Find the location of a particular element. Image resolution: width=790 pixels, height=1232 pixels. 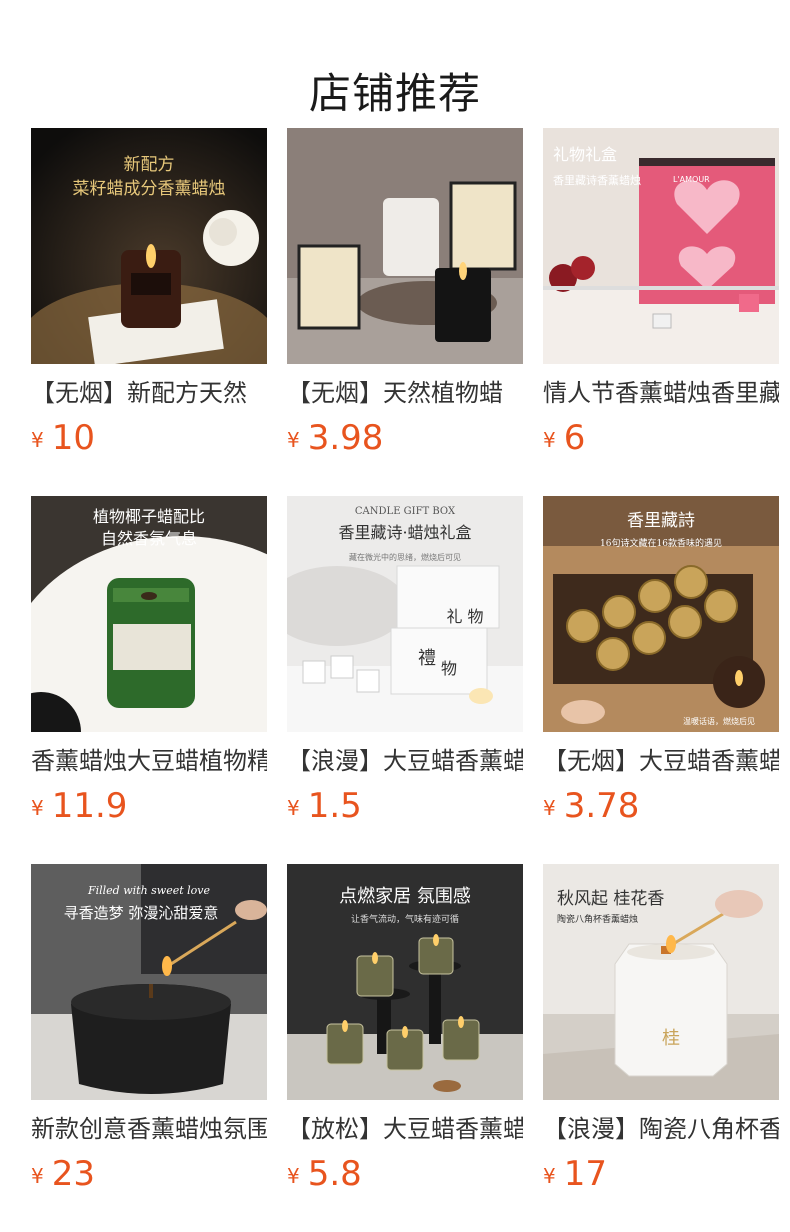

svg-text: 点燃家居 氛围感 is located at coordinates (405, 896).